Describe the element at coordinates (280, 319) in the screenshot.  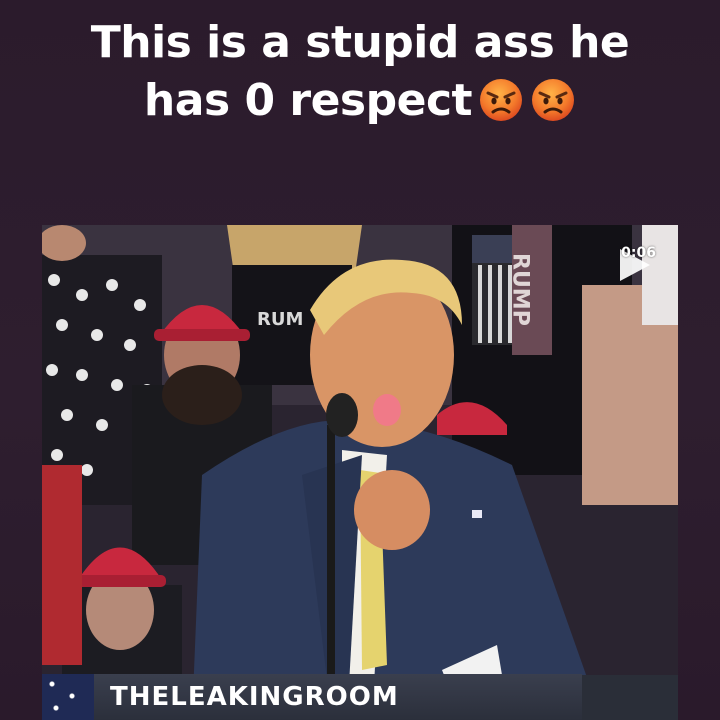
I see `shirt-text: RUM` at that location.